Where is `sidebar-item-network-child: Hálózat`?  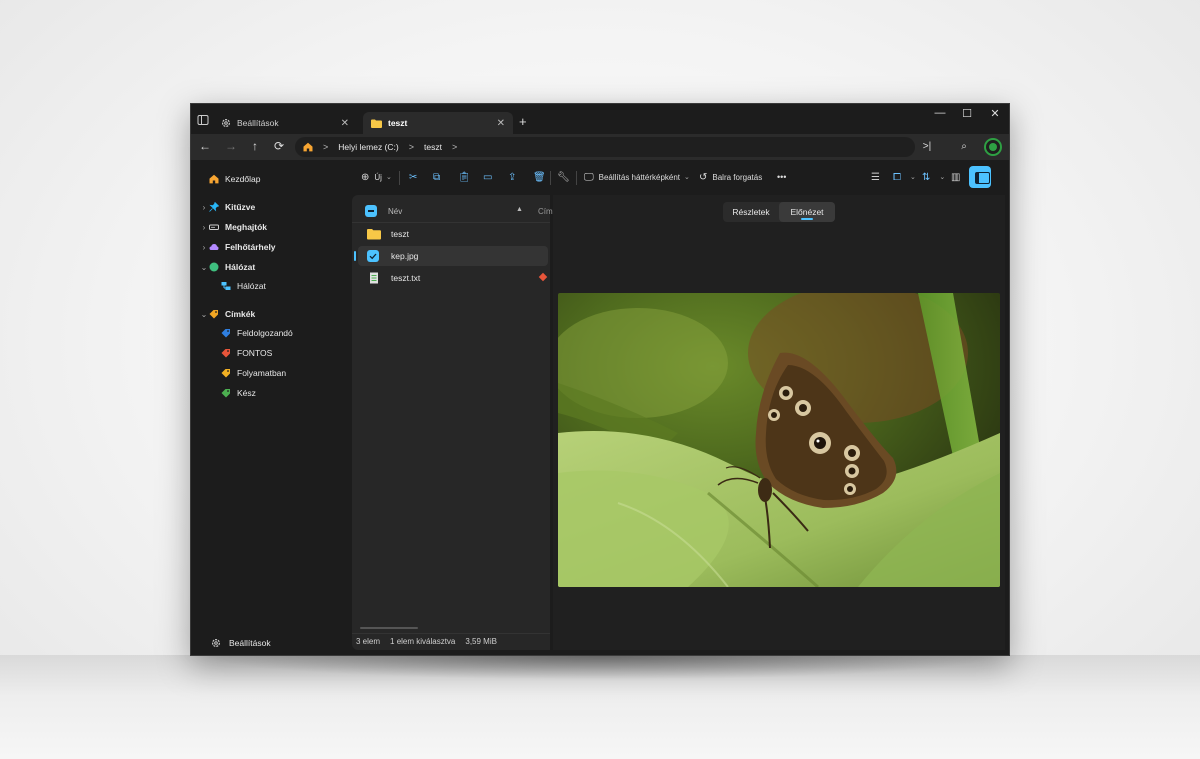
sidebar-item-network-child: Hálózat is located at coordinates (243, 286).